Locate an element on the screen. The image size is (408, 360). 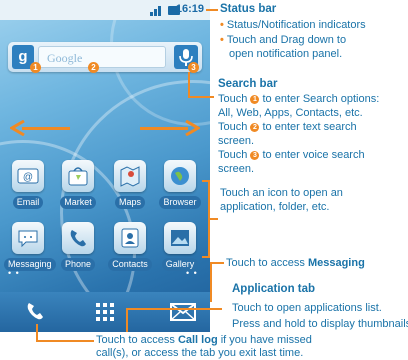
contacts-icon is located at coordinates (130, 238).